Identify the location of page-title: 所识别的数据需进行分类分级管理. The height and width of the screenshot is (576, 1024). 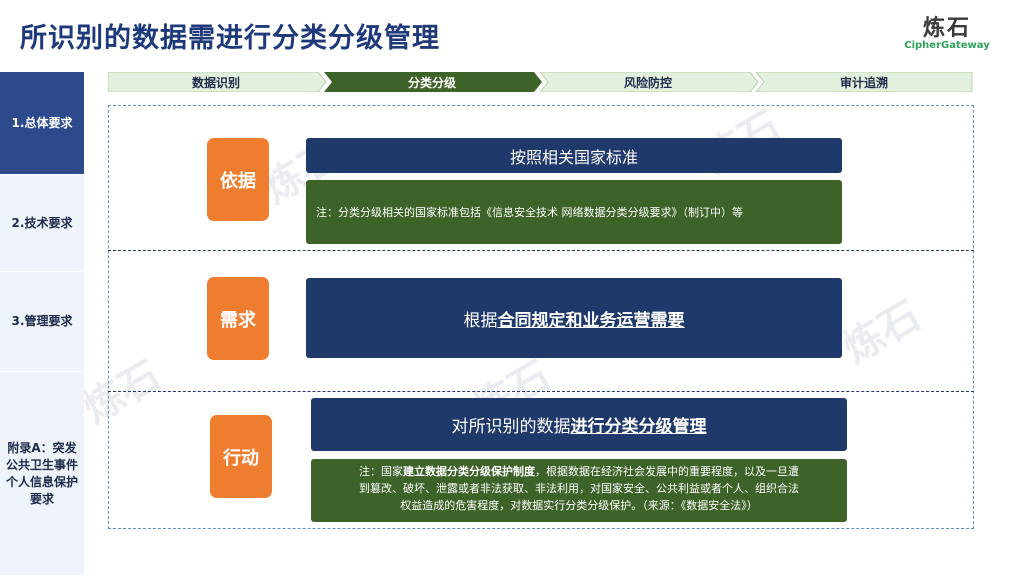
(230, 38).